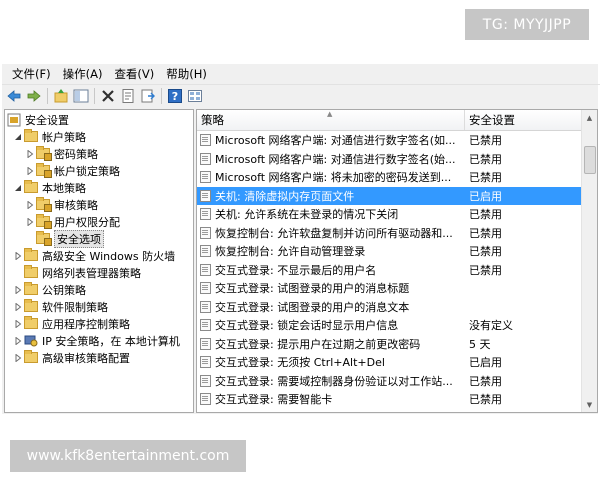  I want to click on policy-row: 交互式登录: 需要智能卡 已禁用, so click(389, 399).